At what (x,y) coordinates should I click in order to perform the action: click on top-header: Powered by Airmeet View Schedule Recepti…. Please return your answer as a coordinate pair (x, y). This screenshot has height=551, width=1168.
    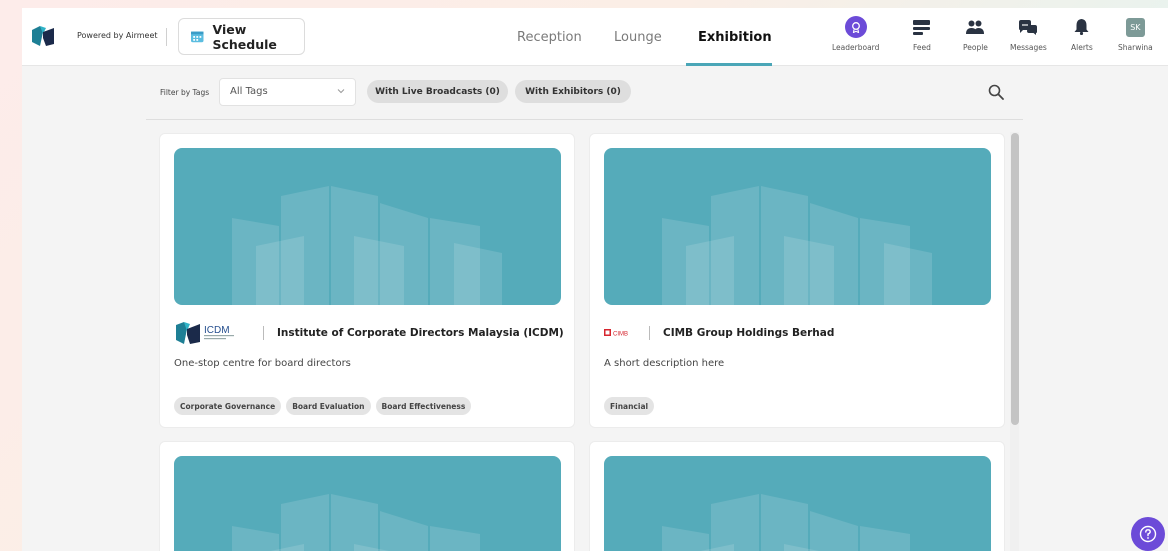
    Looking at the image, I should click on (595, 37).